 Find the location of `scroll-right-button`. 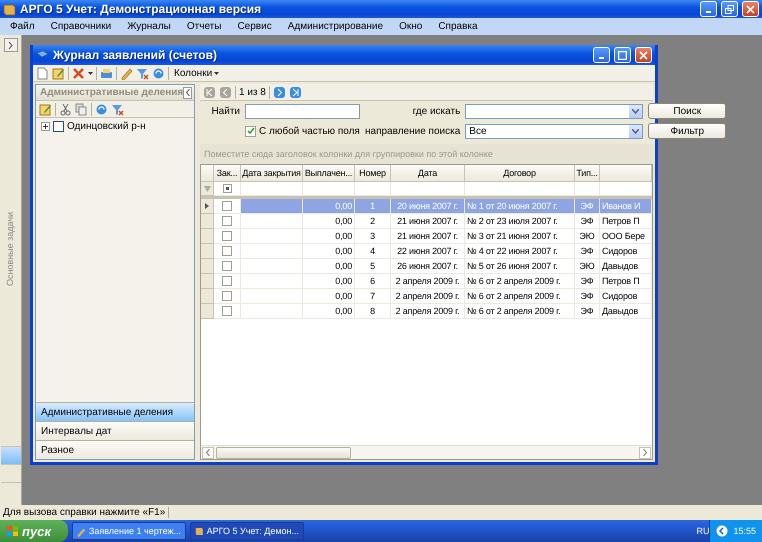

scroll-right-button is located at coordinates (645, 452).